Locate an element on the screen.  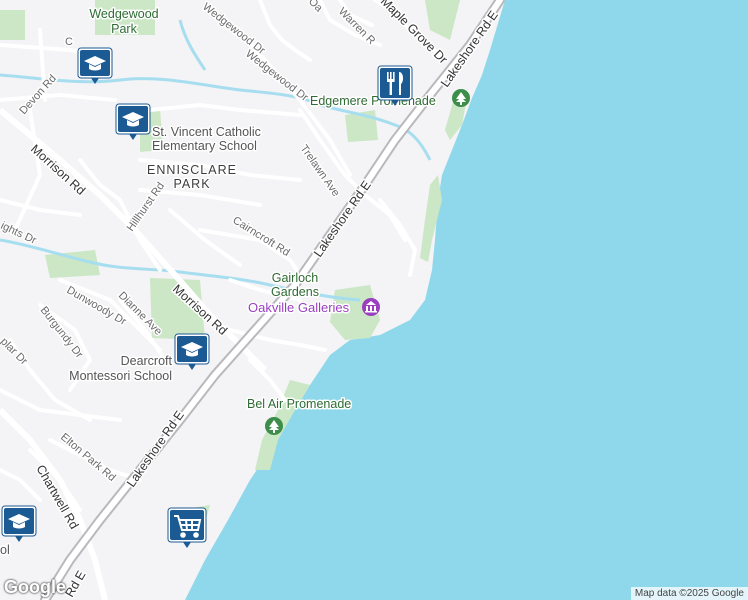
shopping-pin is located at coordinates (187, 527).